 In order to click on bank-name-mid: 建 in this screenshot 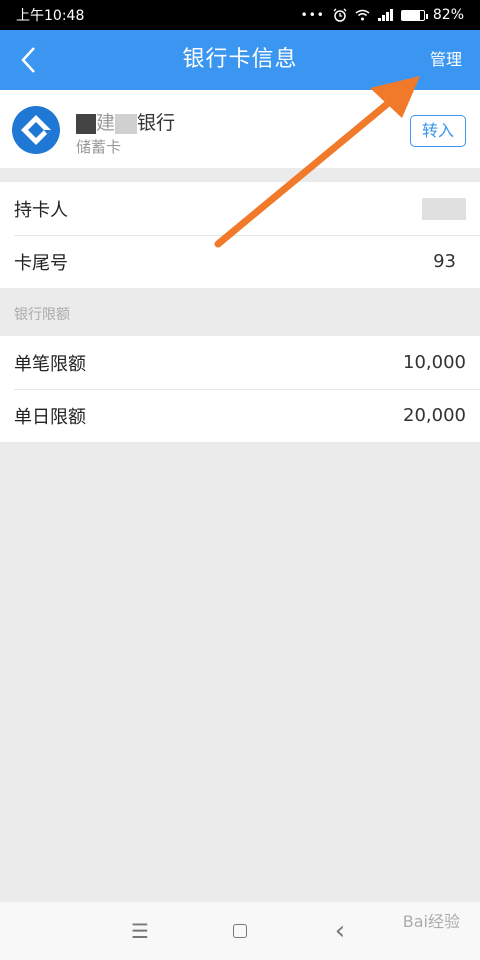, I will do `click(106, 123)`.